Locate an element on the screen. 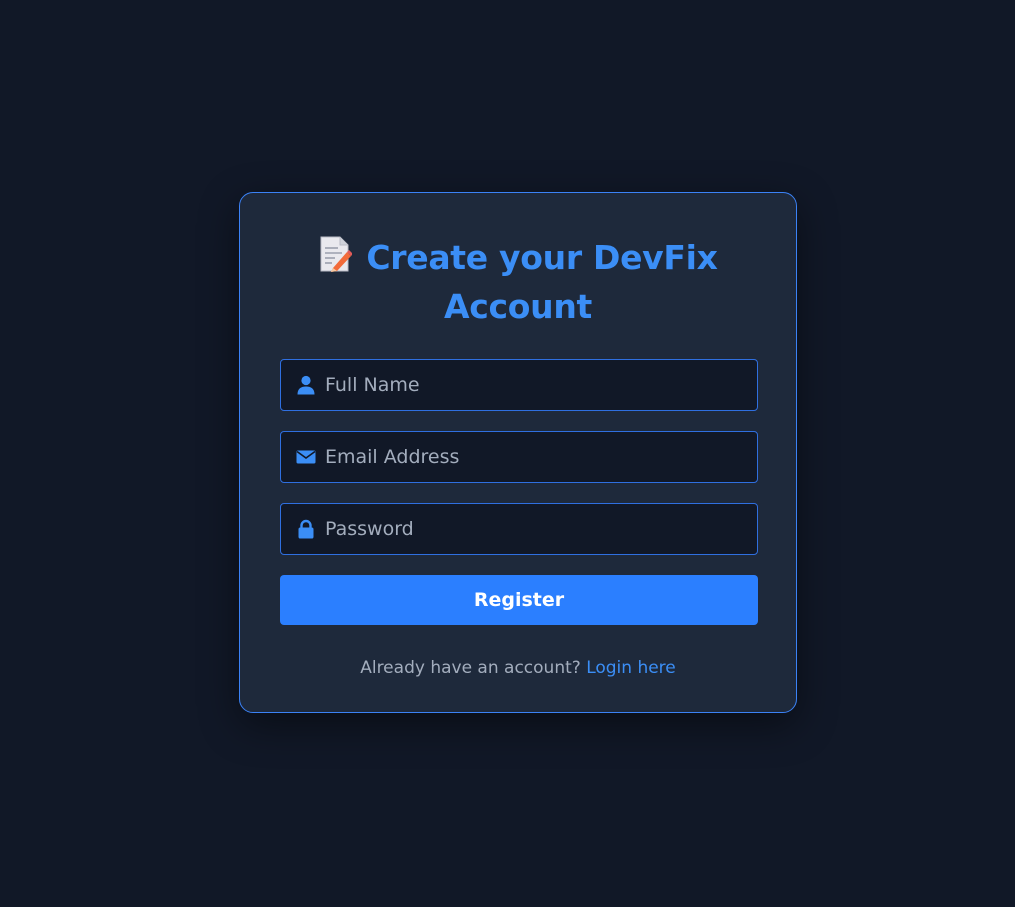  register-button: Register is located at coordinates (519, 600).